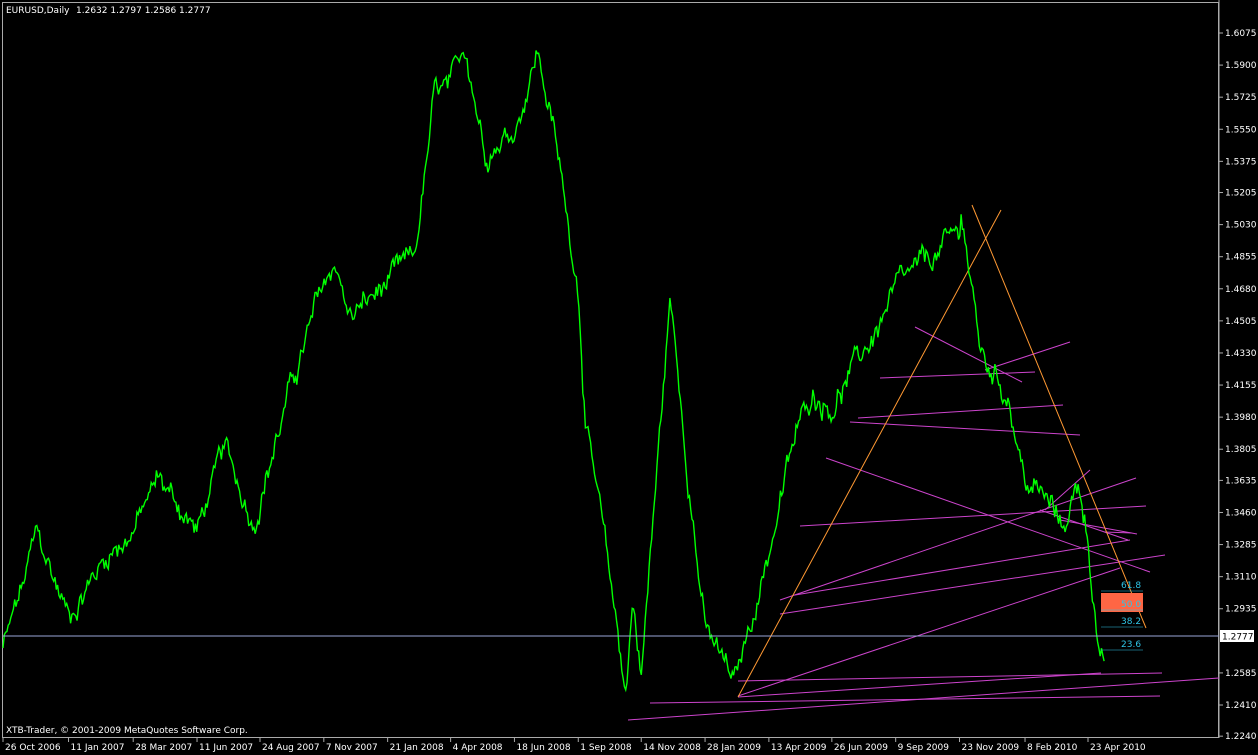 This screenshot has width=1258, height=755. What do you see at coordinates (1241, 98) in the screenshot?
I see `price-tick-label: 1.5725` at bounding box center [1241, 98].